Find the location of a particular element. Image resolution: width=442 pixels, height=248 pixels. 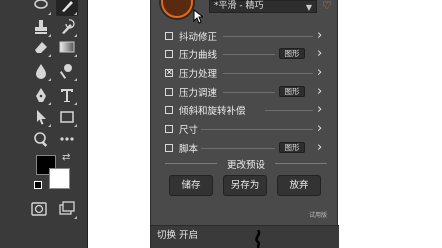

change-preset-section: 更改预设 is located at coordinates (246, 164).